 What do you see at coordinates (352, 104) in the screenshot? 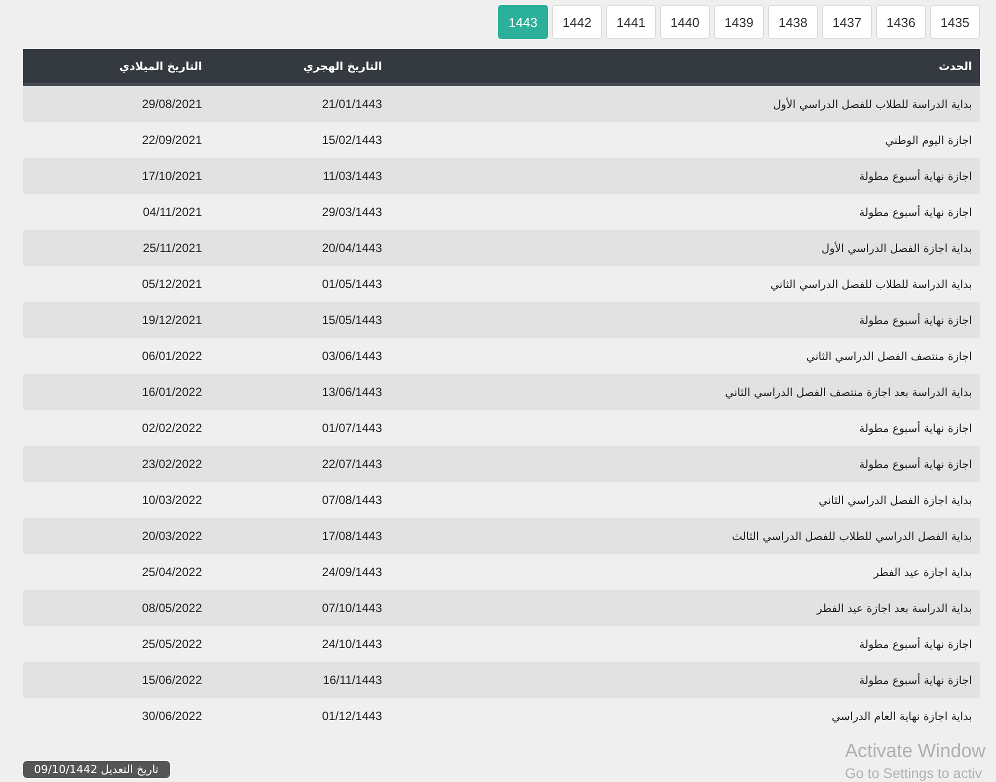
I see `table-cell: 21/01/1443` at bounding box center [352, 104].